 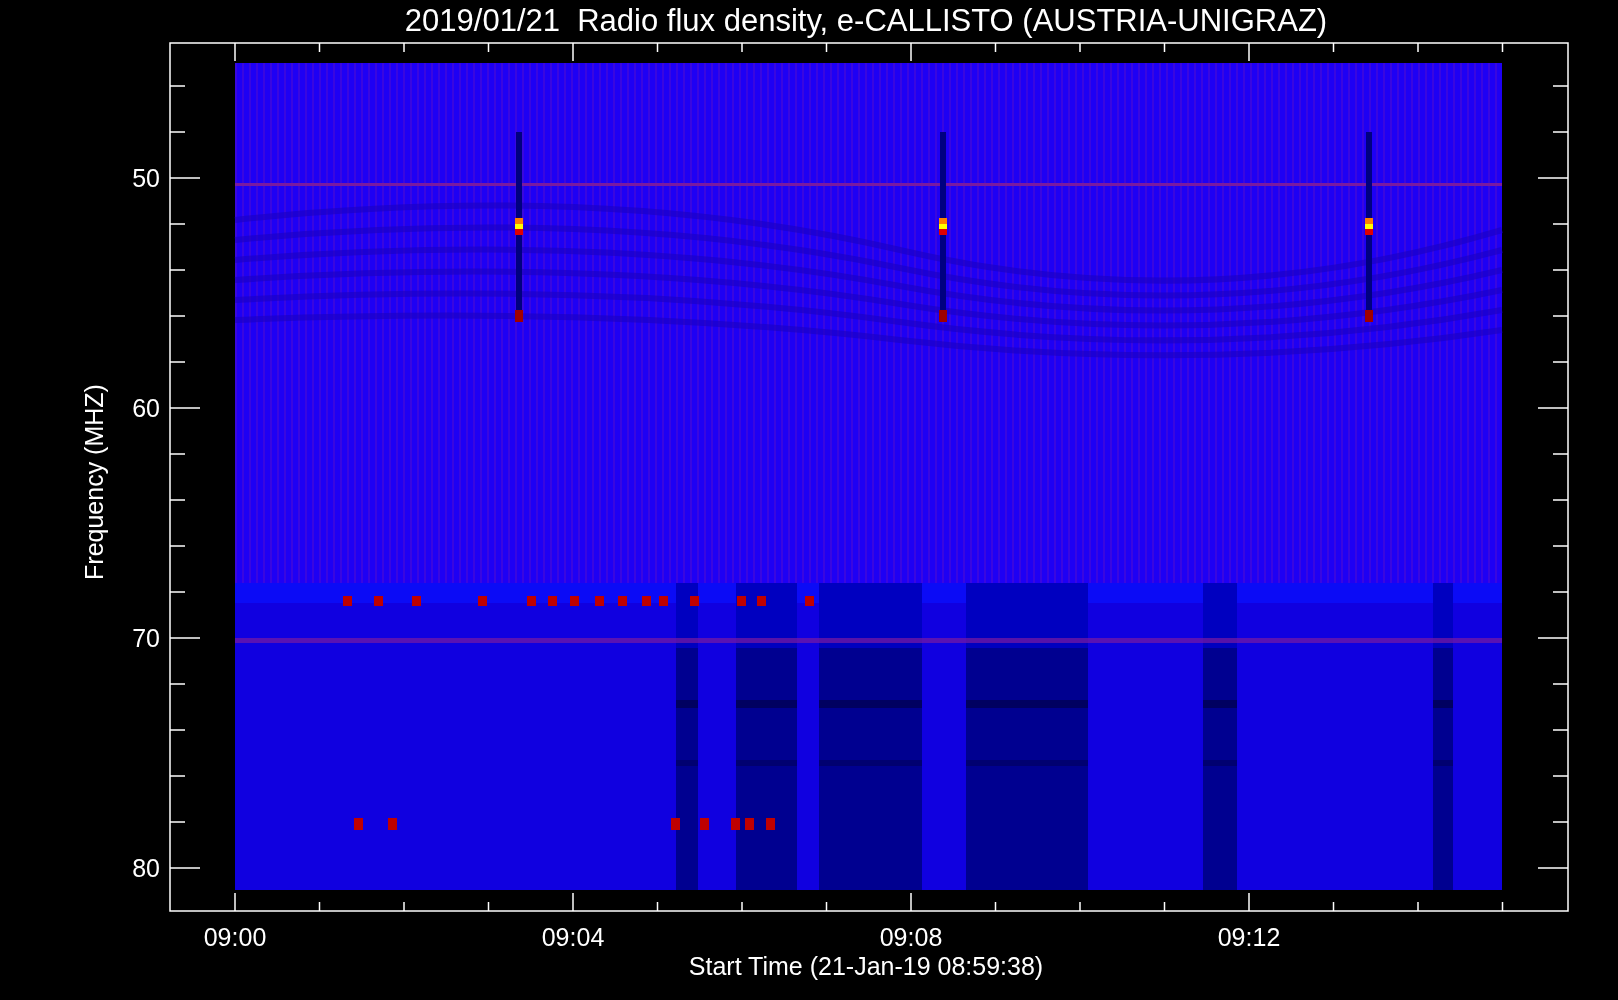 I want to click on y-tick-label: 80, so click(x=146, y=868).